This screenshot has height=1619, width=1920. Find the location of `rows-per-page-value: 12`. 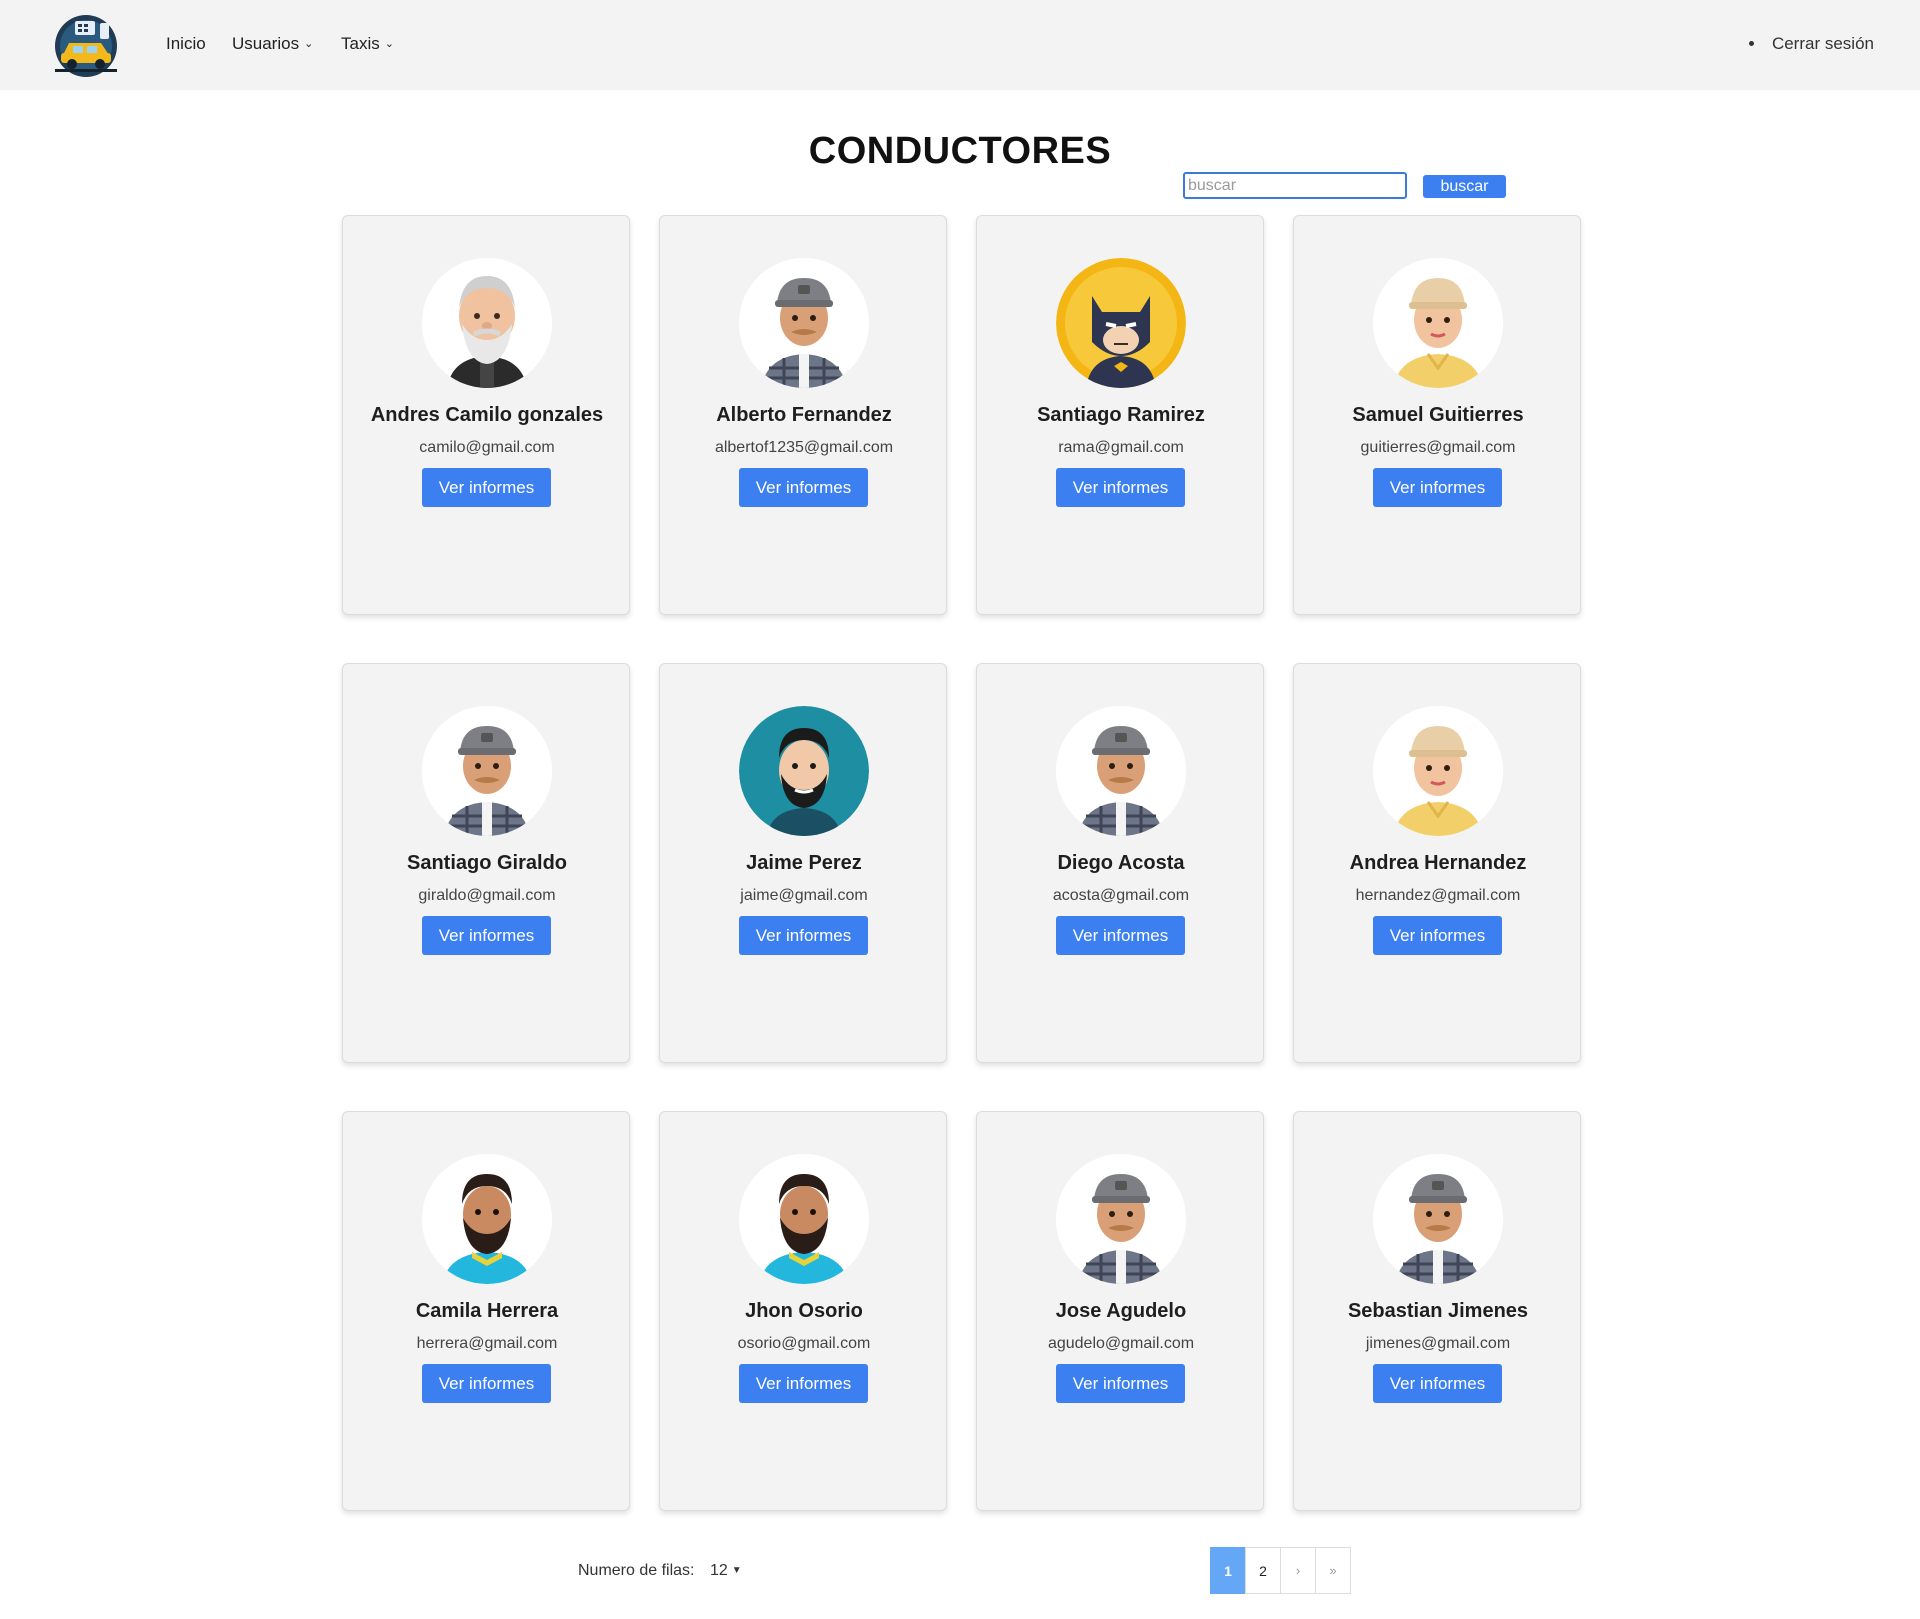

rows-per-page-value: 12 is located at coordinates (719, 1570).